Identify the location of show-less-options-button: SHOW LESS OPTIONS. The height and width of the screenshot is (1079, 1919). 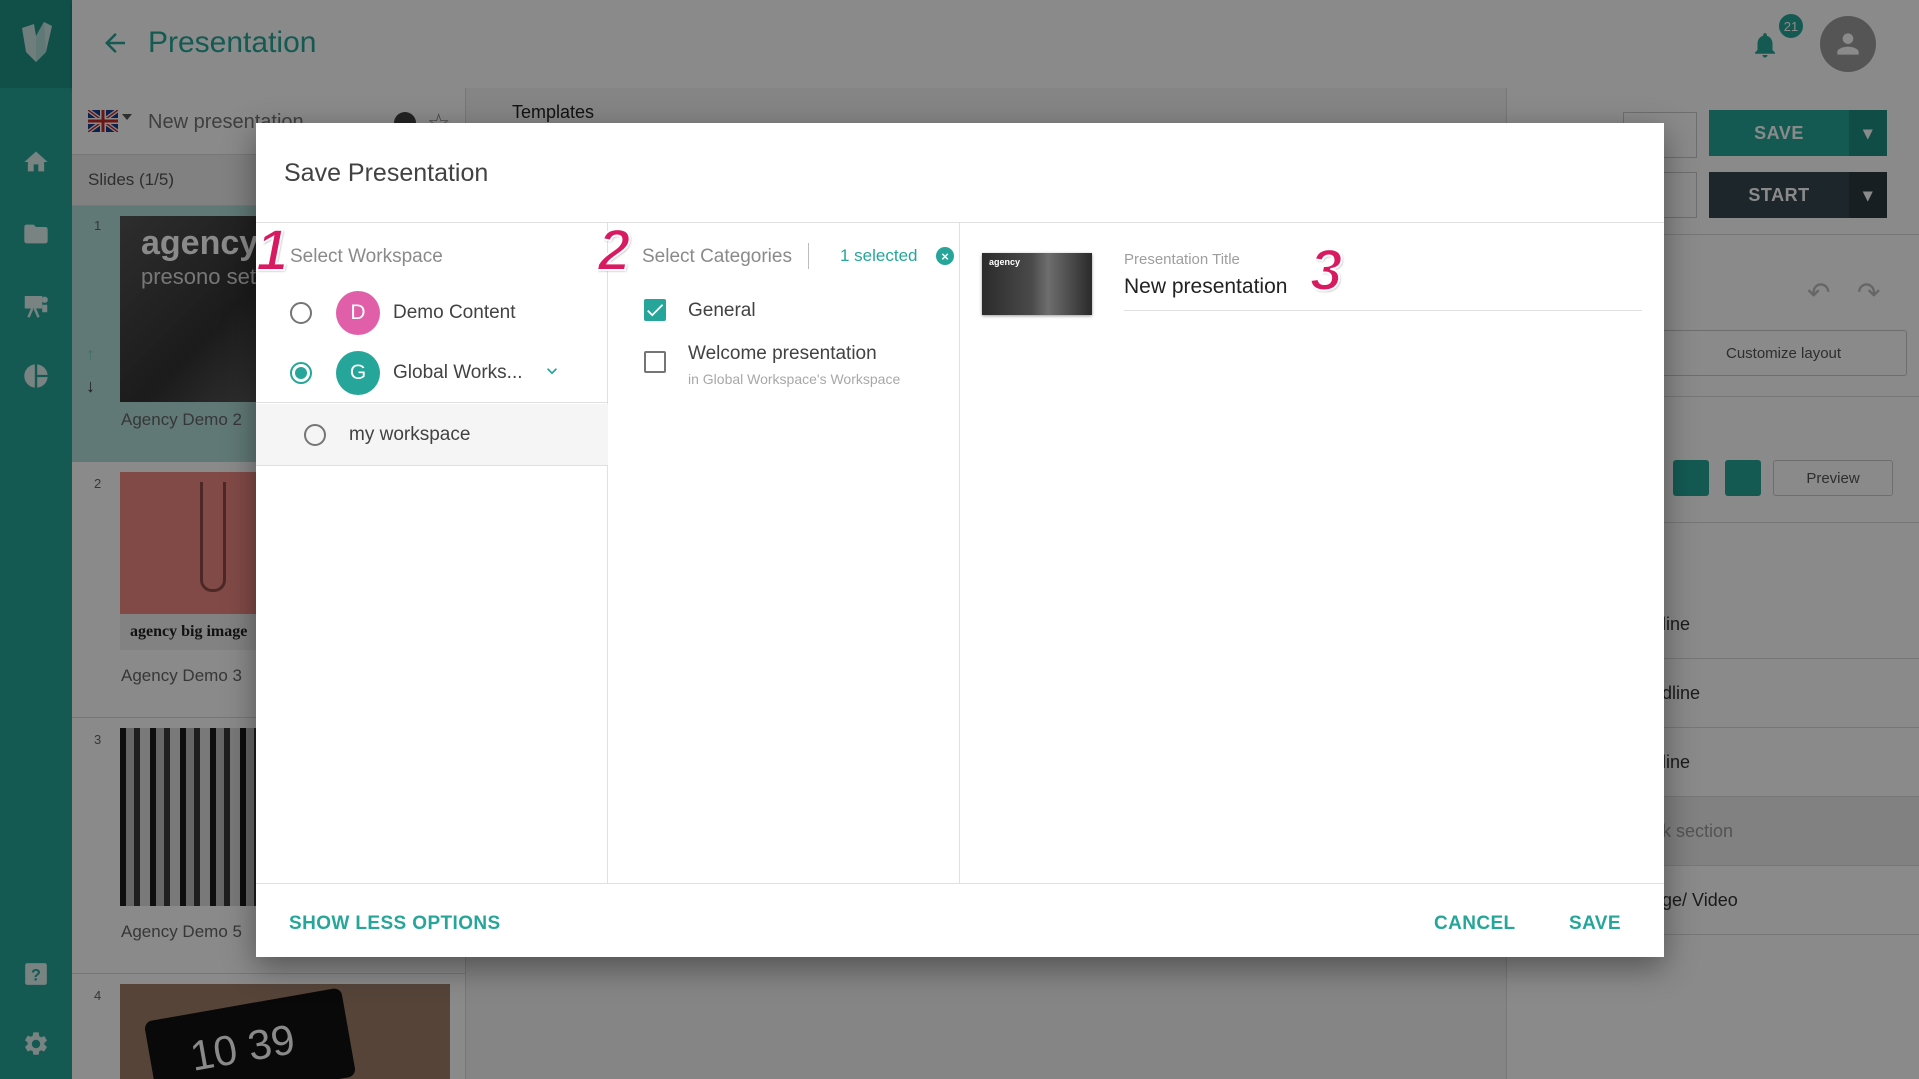
(395, 924).